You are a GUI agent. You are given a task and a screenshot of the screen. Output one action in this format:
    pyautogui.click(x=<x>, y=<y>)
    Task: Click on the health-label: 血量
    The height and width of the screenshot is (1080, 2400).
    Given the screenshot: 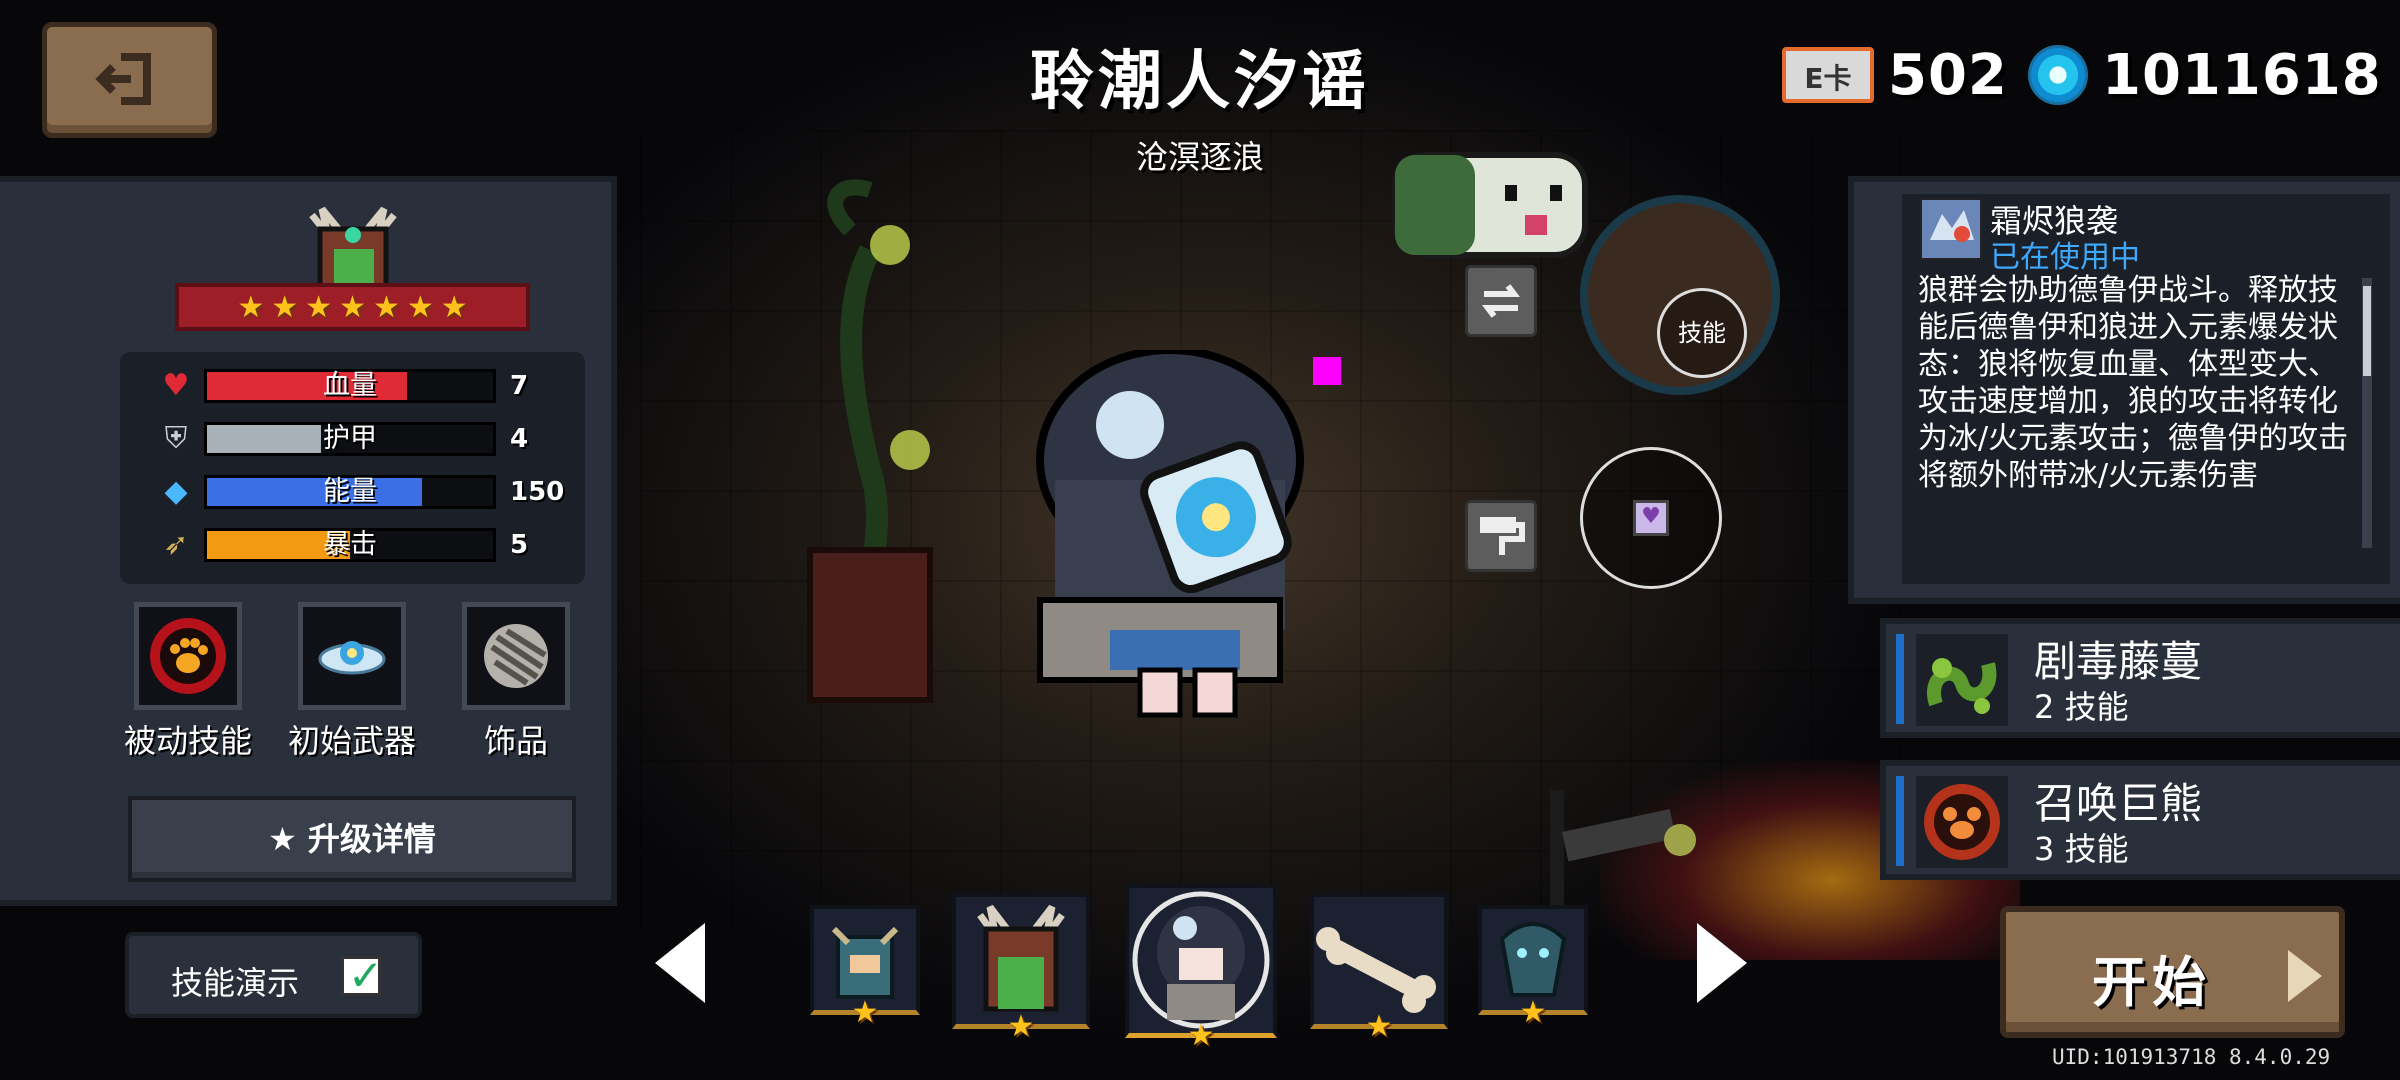 What is the action you would take?
    pyautogui.click(x=350, y=385)
    